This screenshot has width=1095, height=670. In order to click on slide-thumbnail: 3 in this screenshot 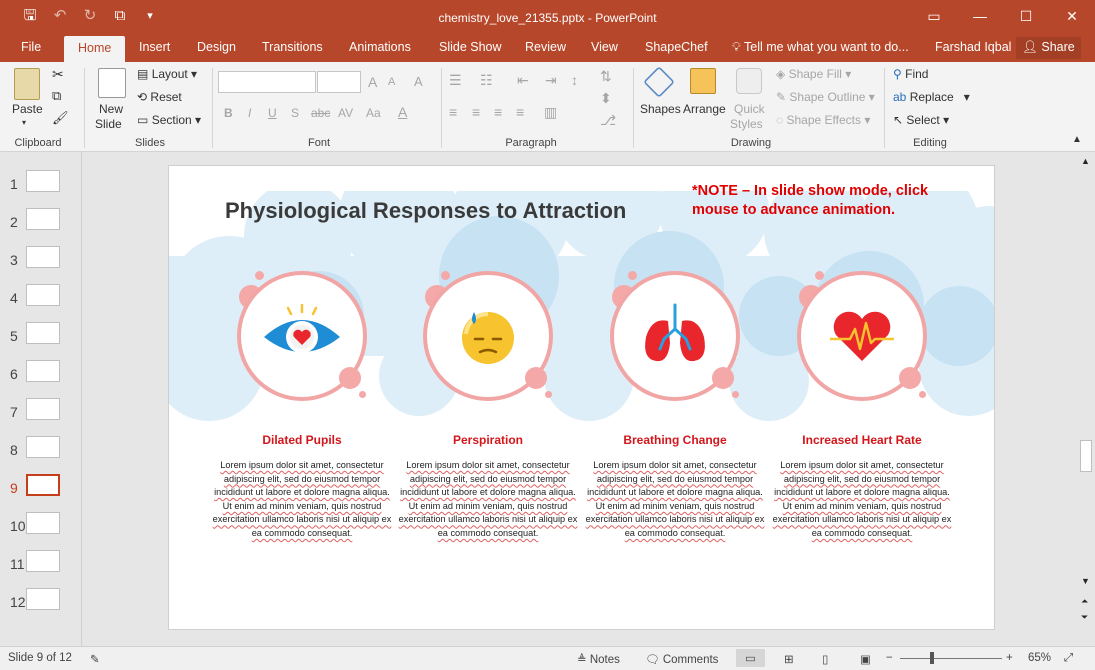, I will do `click(41, 261)`.